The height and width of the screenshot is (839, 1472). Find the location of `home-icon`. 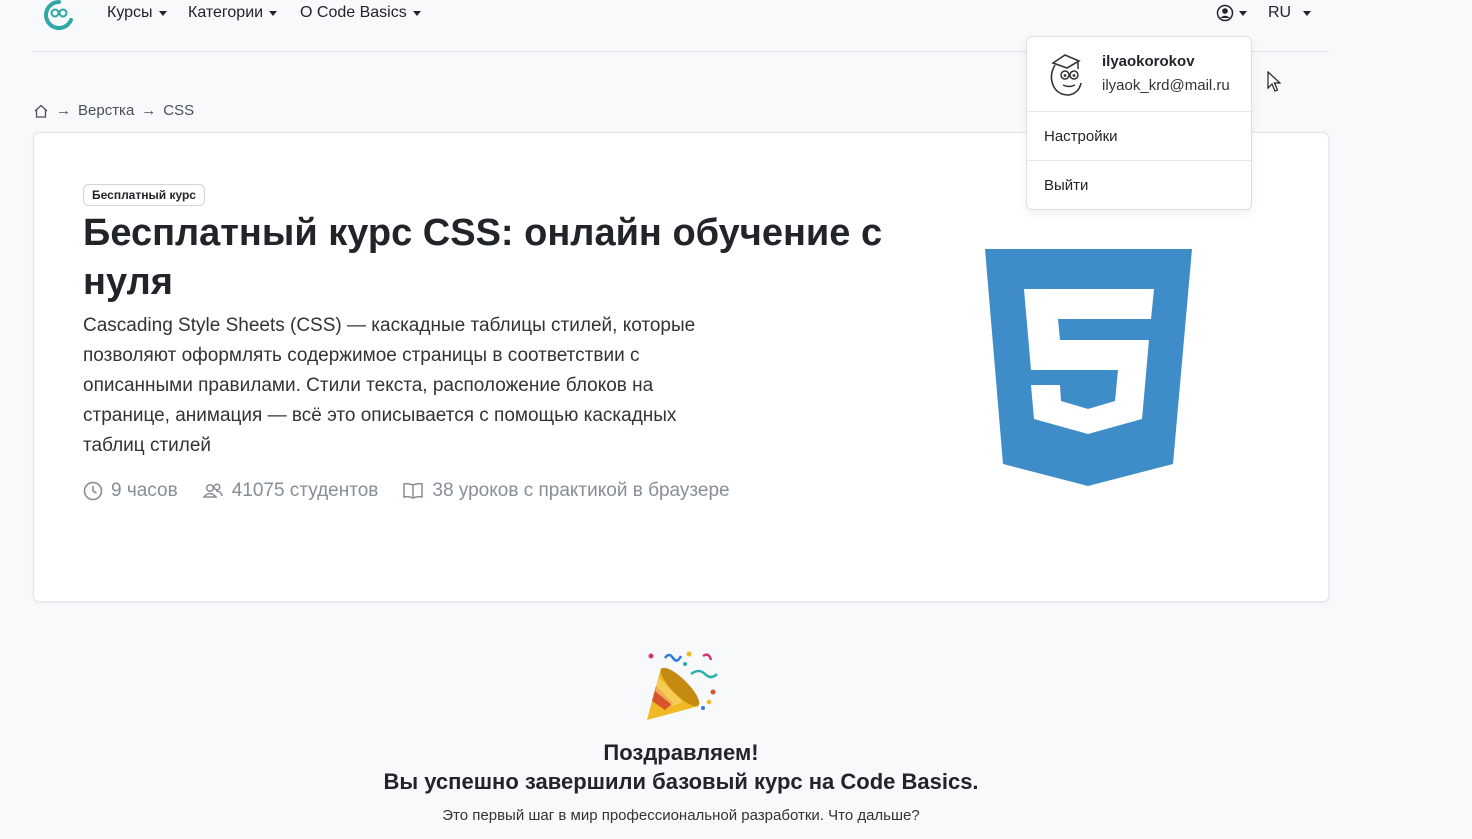

home-icon is located at coordinates (41, 111).